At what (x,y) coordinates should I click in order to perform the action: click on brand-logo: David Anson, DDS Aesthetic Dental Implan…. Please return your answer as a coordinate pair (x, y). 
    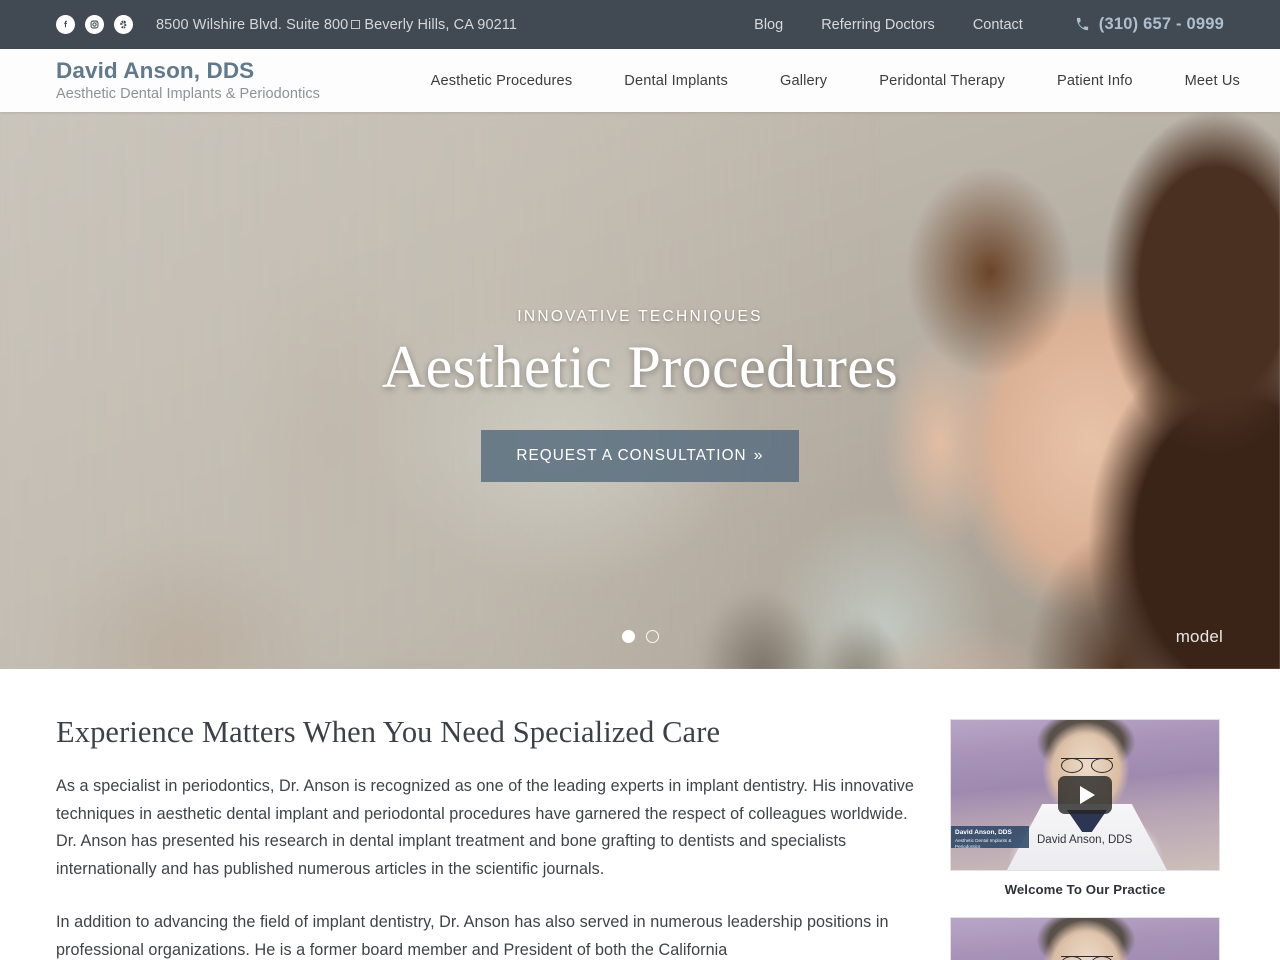
    Looking at the image, I should click on (188, 79).